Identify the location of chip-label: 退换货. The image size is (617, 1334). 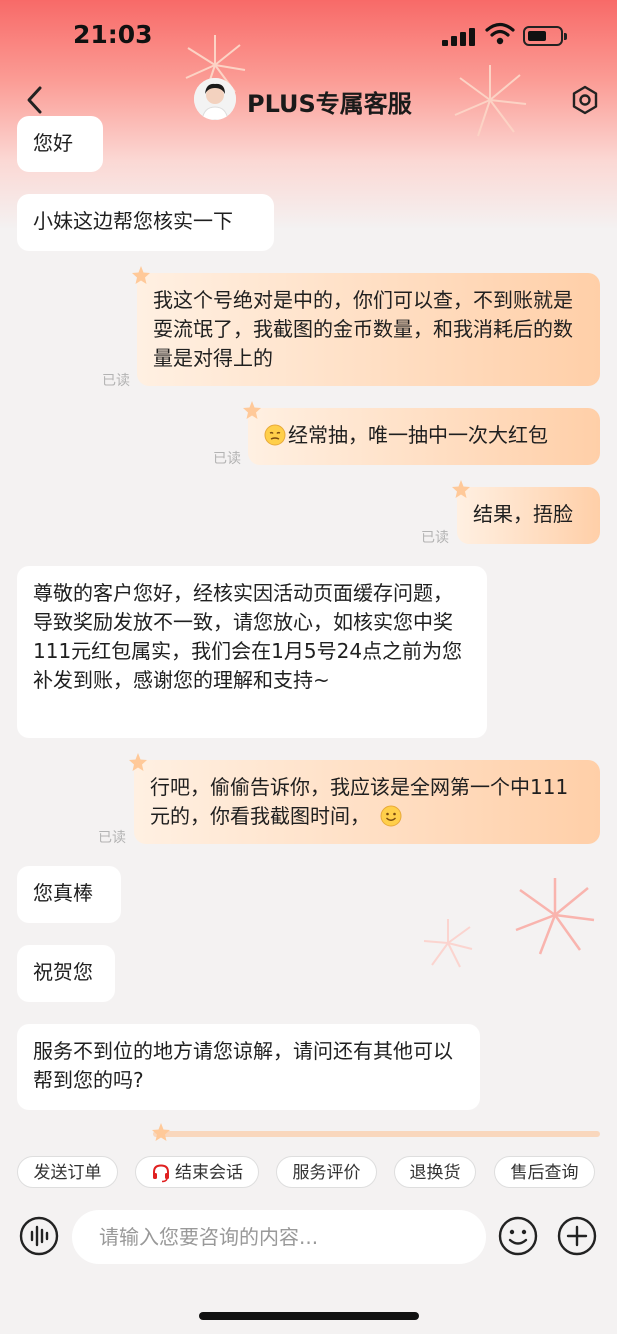
(435, 1173).